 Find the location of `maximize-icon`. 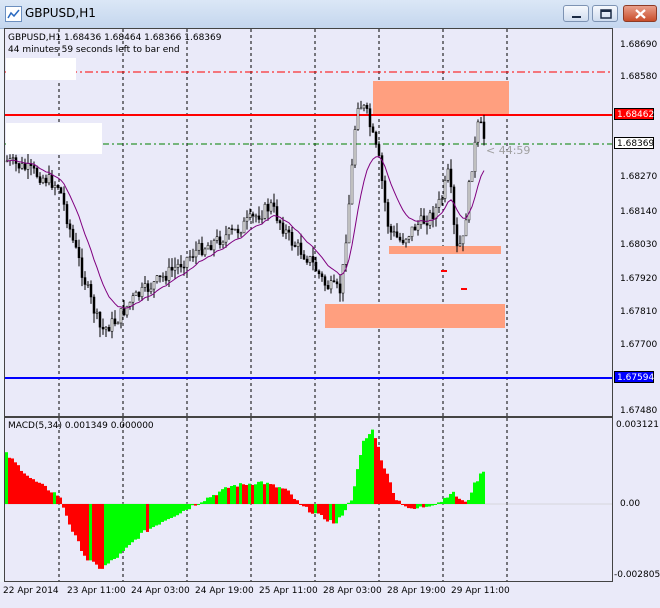

maximize-icon is located at coordinates (606, 14).